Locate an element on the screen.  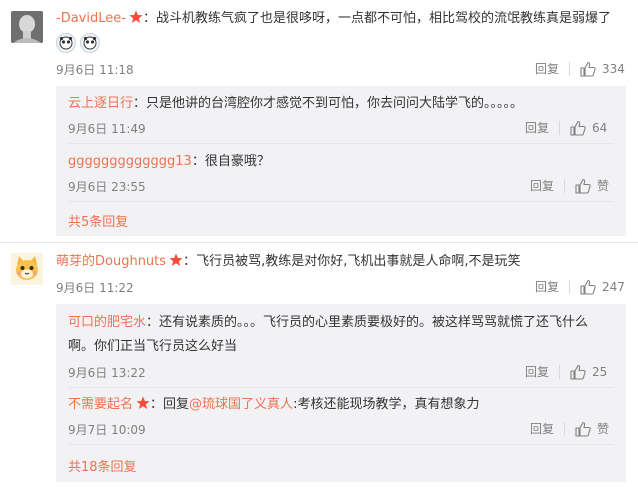
like-count: 64 is located at coordinates (599, 128).